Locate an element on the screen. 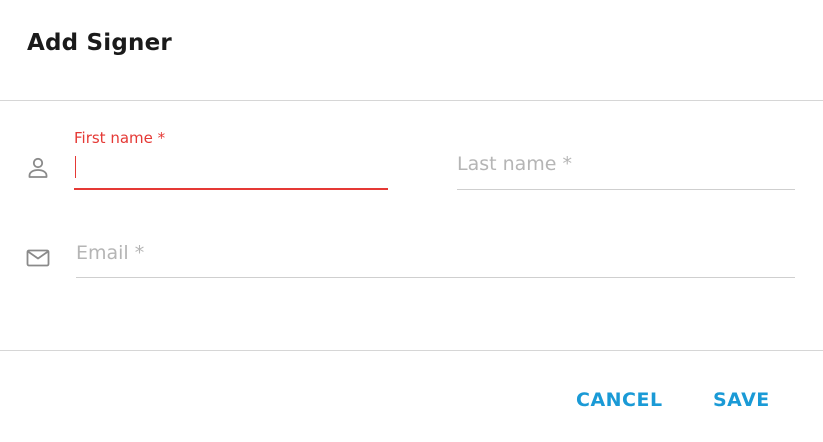 This screenshot has width=823, height=442. last-name-field: Last name * is located at coordinates (626, 160).